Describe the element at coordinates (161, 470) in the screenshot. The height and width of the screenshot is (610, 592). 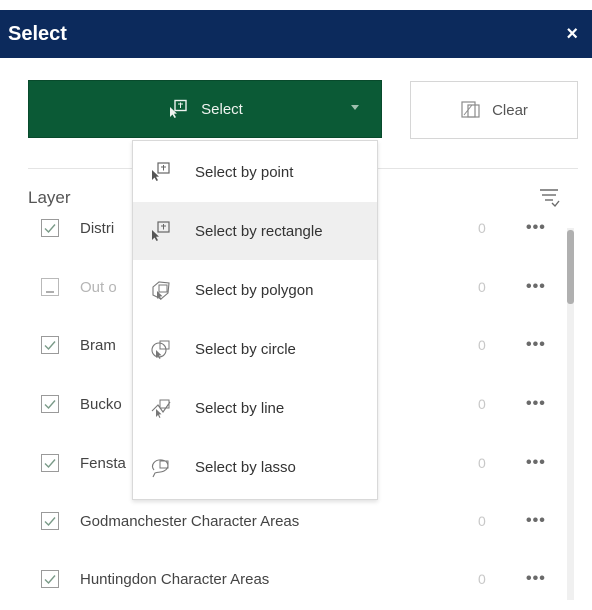
I see `select-lasso-icon` at that location.